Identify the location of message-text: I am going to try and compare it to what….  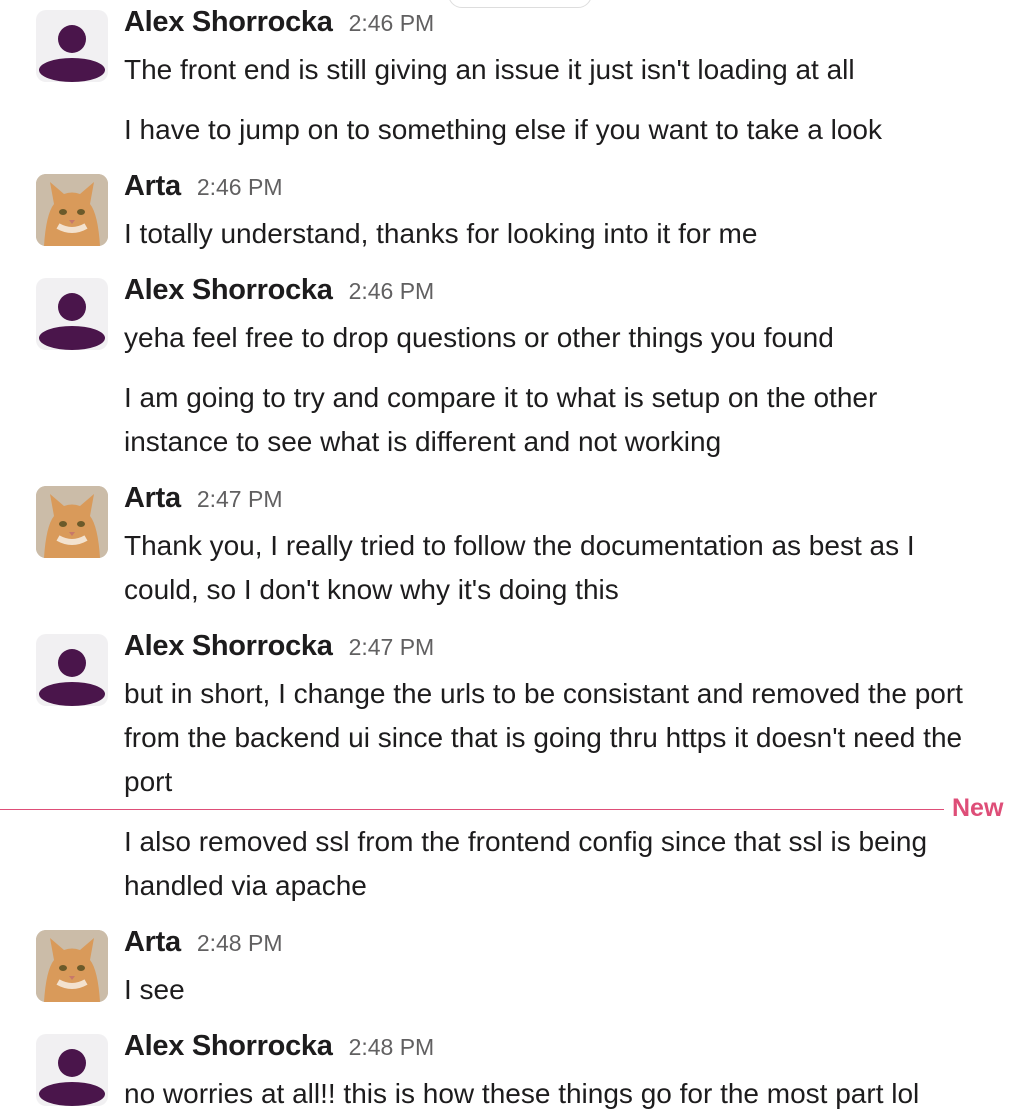
(501, 419).